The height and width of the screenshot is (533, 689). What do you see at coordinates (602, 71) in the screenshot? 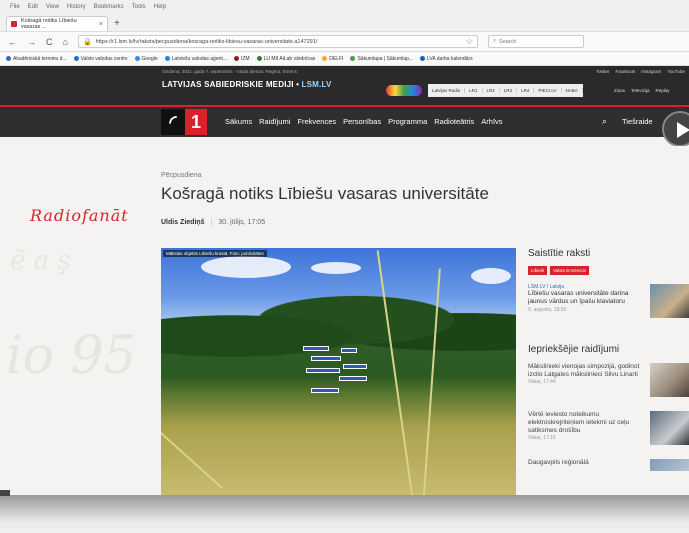
I see `twitter-link: Twitter` at bounding box center [602, 71].